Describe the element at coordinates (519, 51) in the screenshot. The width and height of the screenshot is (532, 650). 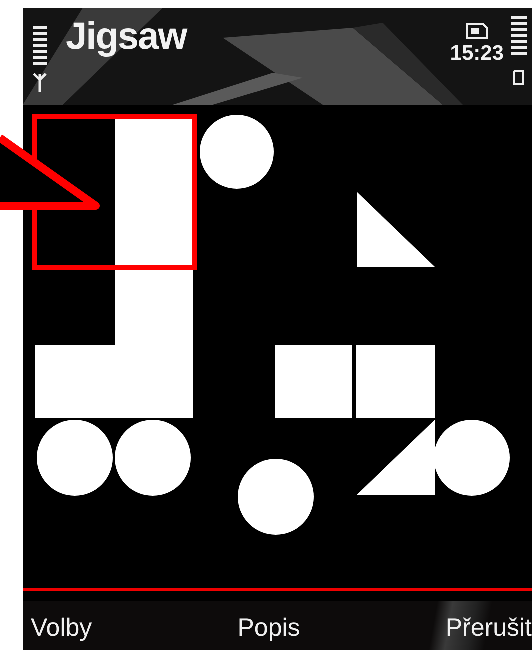
I see `battery-level-icon` at that location.